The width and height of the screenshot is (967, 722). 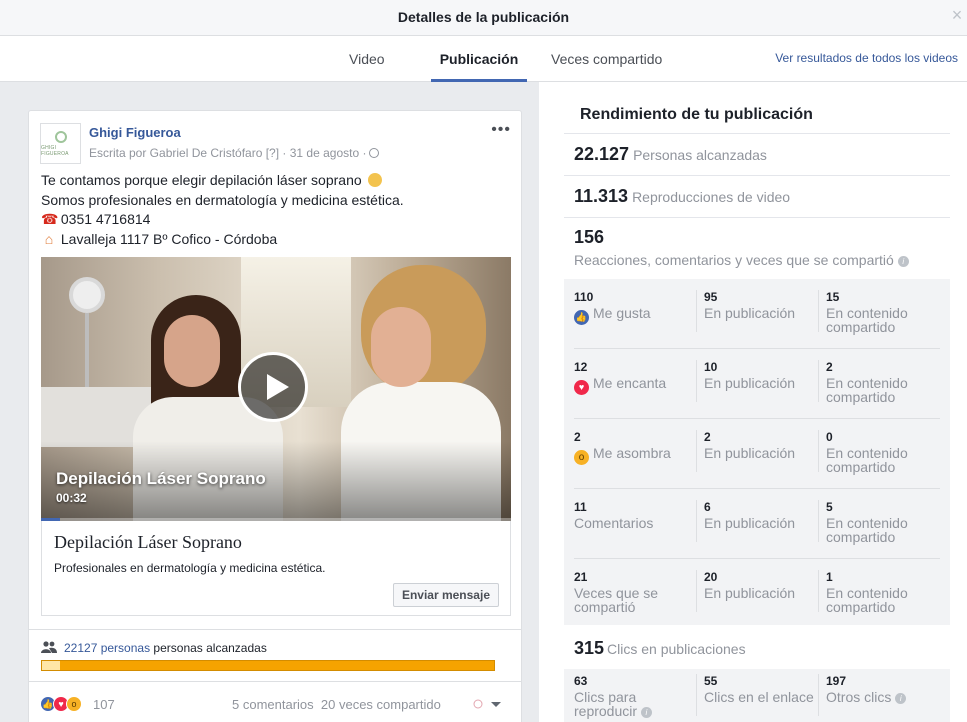 I want to click on comments-total: 11, so click(x=580, y=507).